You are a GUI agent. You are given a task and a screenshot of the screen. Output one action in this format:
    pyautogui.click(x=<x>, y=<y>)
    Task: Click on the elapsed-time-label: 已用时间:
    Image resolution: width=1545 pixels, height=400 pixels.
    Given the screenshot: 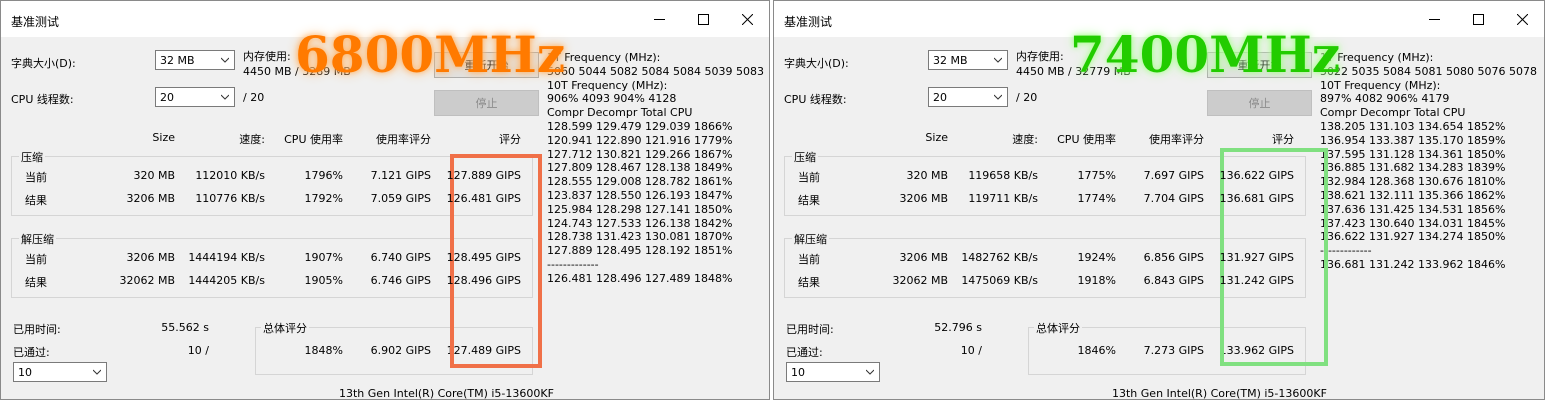 What is the action you would take?
    pyautogui.click(x=810, y=329)
    